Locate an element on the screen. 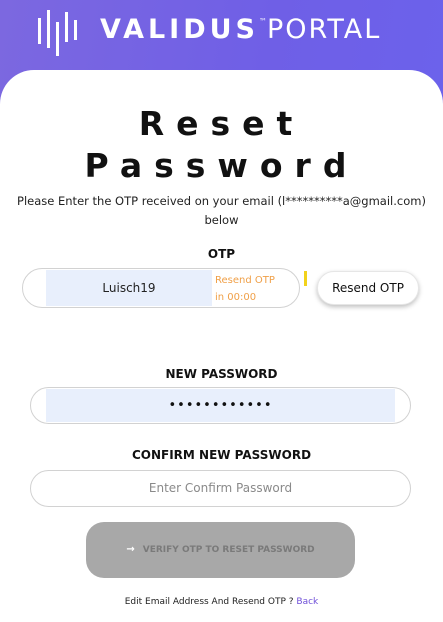 The width and height of the screenshot is (443, 622). verify-button-label: VERIFY OTP TO RESET PASSWORD is located at coordinates (228, 550).